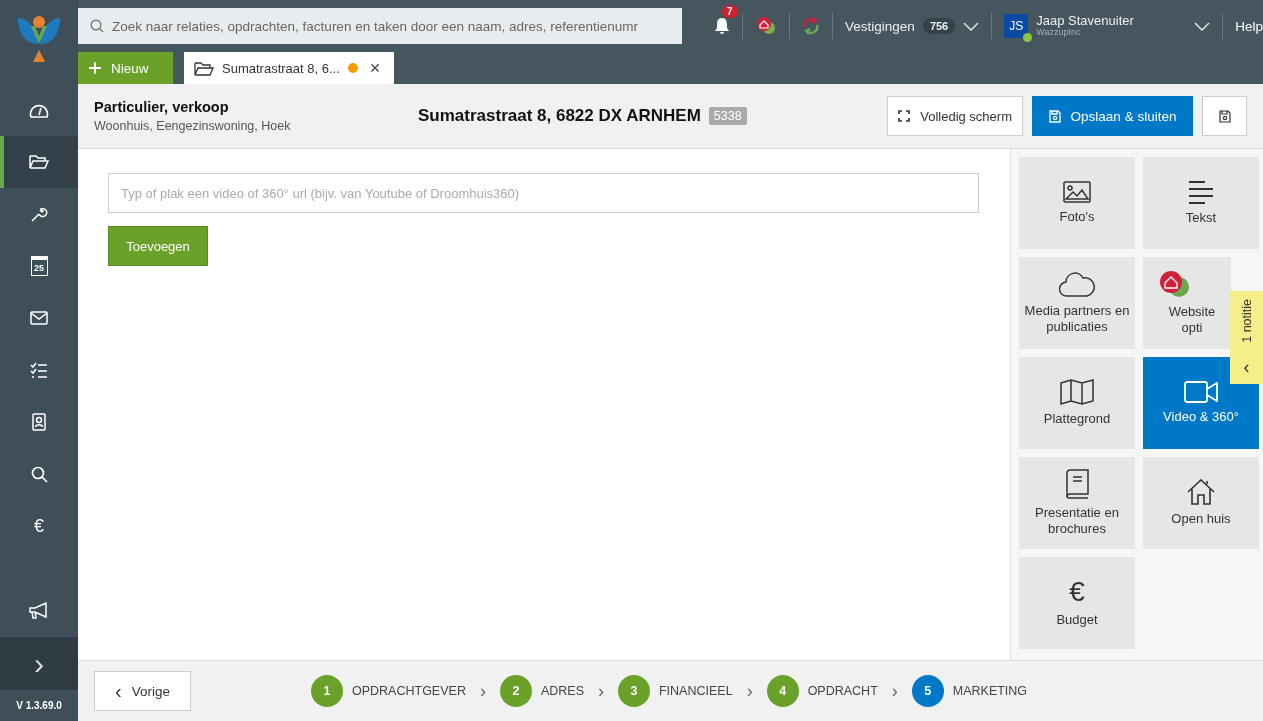 This screenshot has height=721, width=1263. Describe the element at coordinates (1077, 503) in the screenshot. I see `section-tile: Presentatie en brochures` at that location.